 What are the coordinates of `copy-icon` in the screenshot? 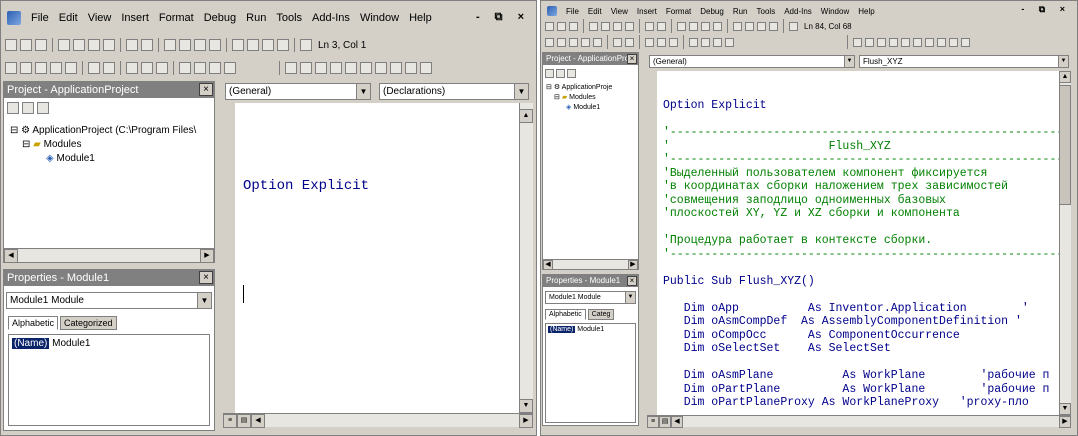 It's located at (79, 45).